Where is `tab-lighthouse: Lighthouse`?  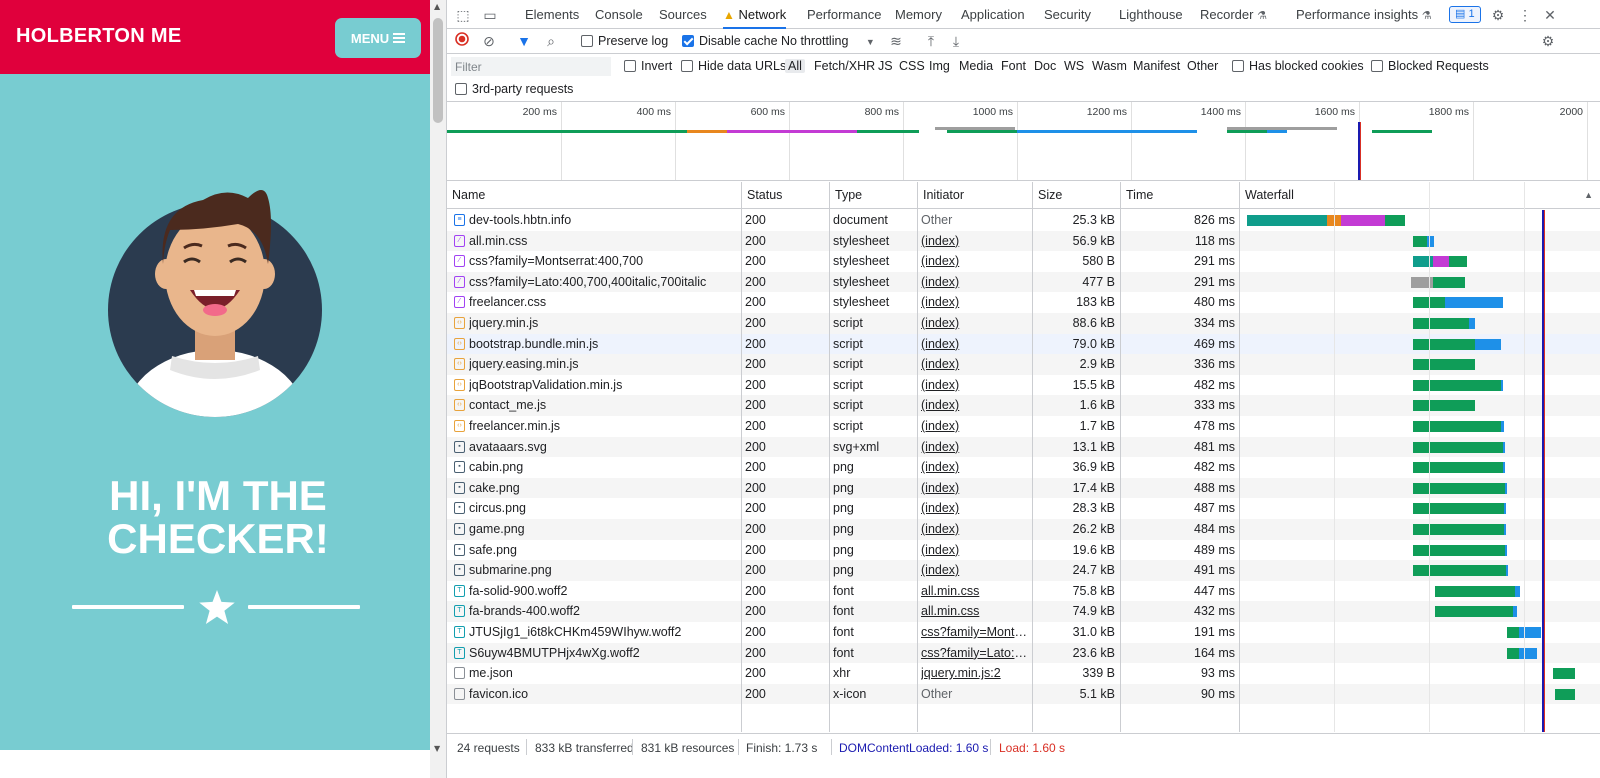 tab-lighthouse: Lighthouse is located at coordinates (1151, 14).